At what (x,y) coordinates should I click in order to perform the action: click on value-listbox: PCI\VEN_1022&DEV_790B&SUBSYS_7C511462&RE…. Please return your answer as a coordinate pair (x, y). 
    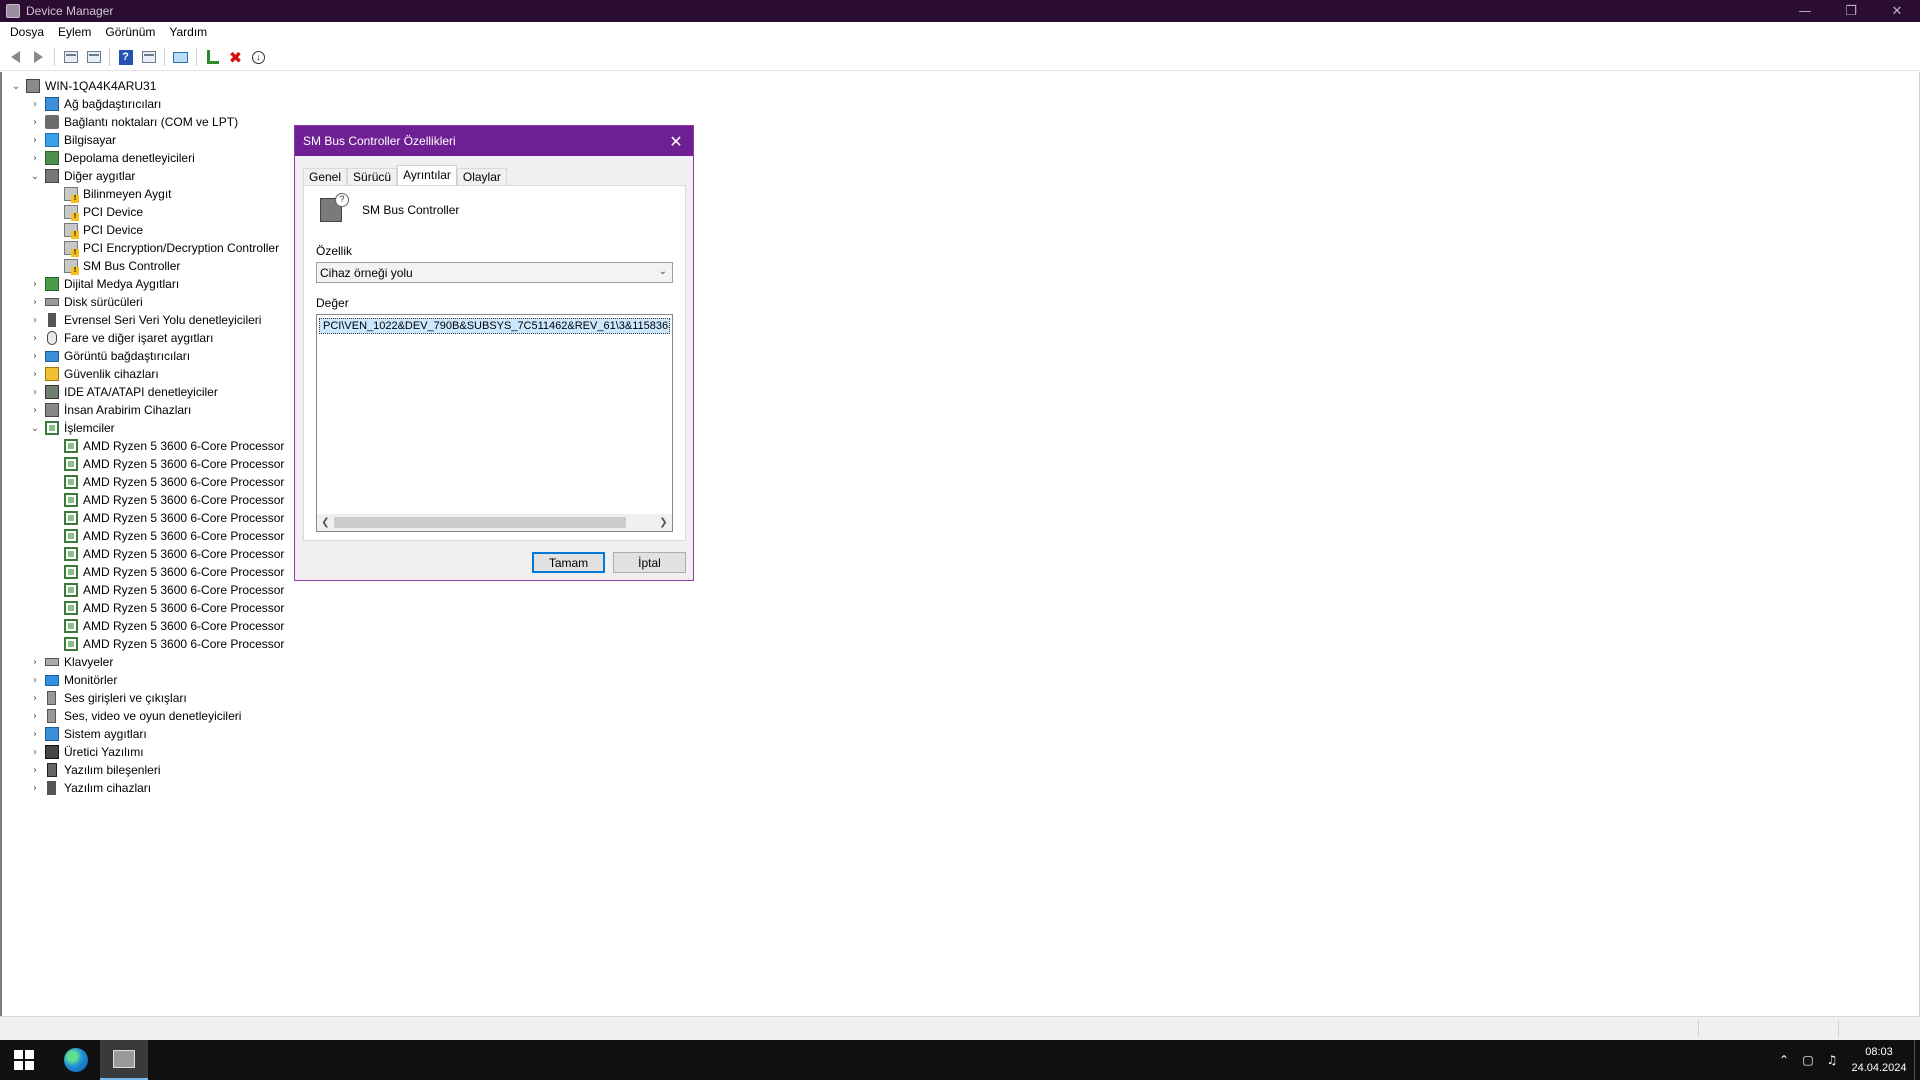
    Looking at the image, I should click on (494, 423).